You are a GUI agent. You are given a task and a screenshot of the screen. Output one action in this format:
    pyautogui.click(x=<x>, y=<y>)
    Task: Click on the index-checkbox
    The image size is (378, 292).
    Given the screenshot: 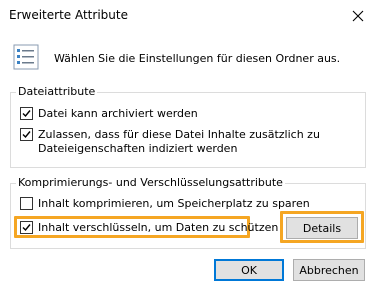 What is the action you would take?
    pyautogui.click(x=26, y=134)
    